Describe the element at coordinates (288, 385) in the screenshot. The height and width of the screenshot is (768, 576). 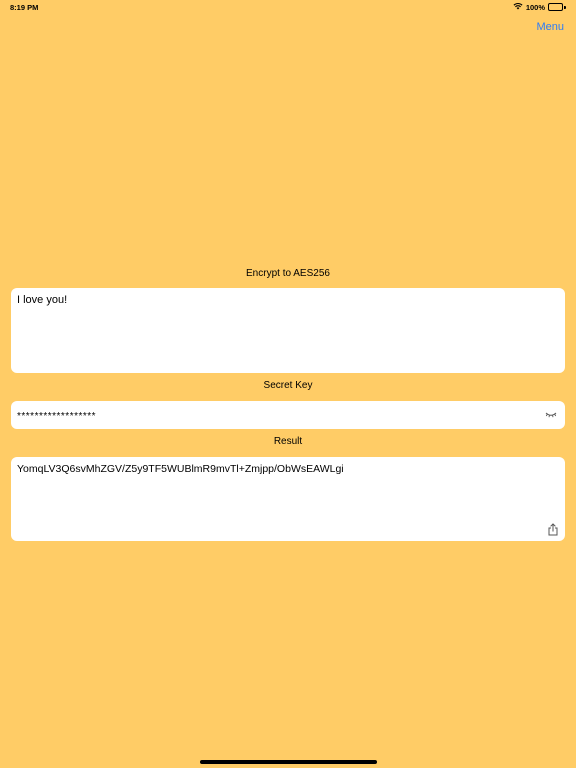
I see `secret-key-label: Secret Key` at that location.